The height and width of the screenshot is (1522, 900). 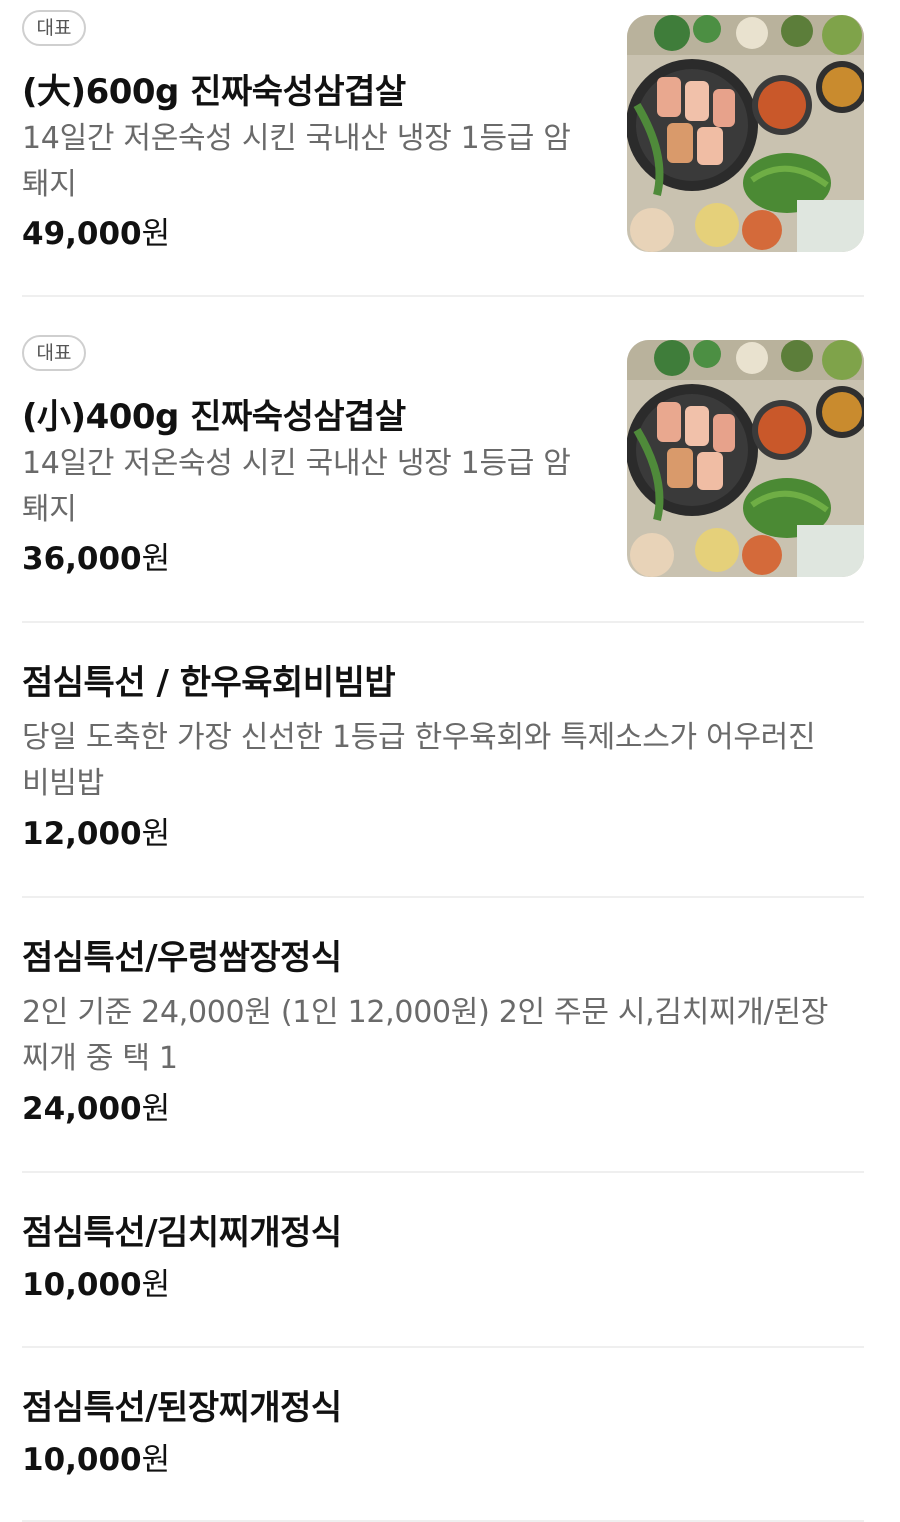 What do you see at coordinates (182, 1408) in the screenshot?
I see `menu-item-name: 점심특선/된장찌개정식` at bounding box center [182, 1408].